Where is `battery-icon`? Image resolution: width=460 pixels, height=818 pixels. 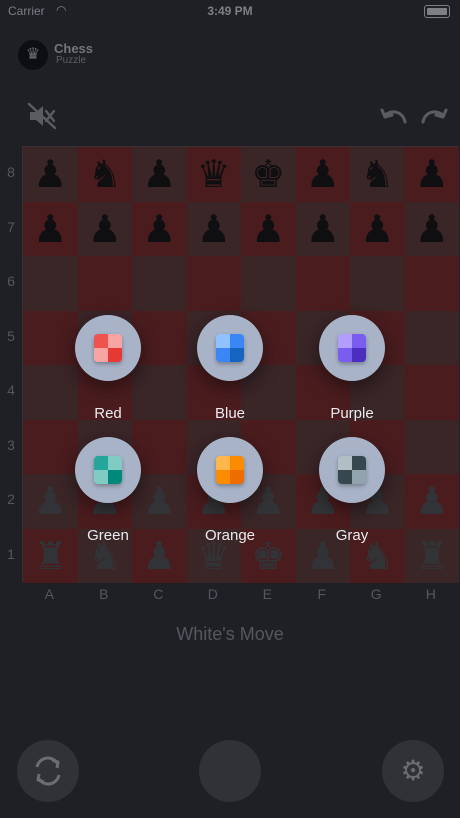
battery-icon is located at coordinates (437, 11).